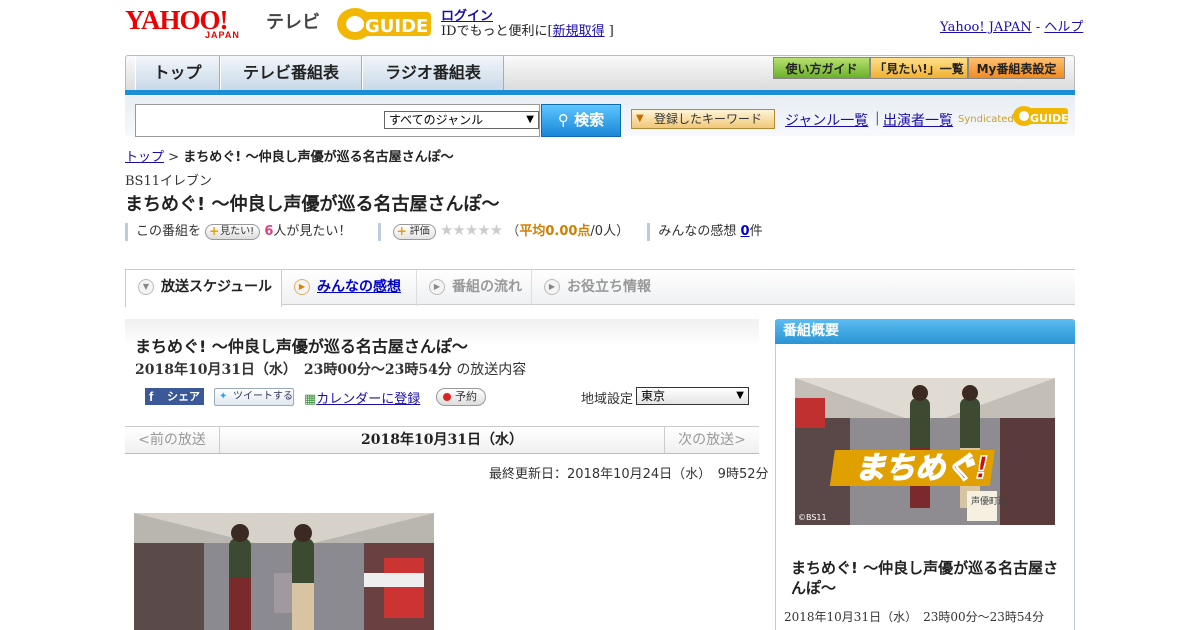  Describe the element at coordinates (579, 31) in the screenshot. I see `register-link: 新規取得` at that location.